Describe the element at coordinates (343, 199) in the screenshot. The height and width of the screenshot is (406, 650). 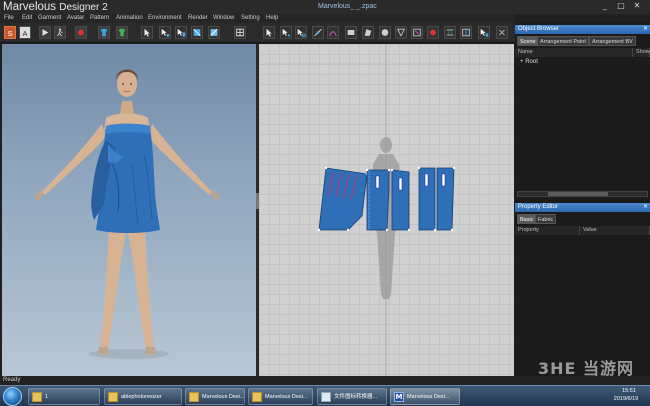
I see `pattern-piece-left-drape` at that location.